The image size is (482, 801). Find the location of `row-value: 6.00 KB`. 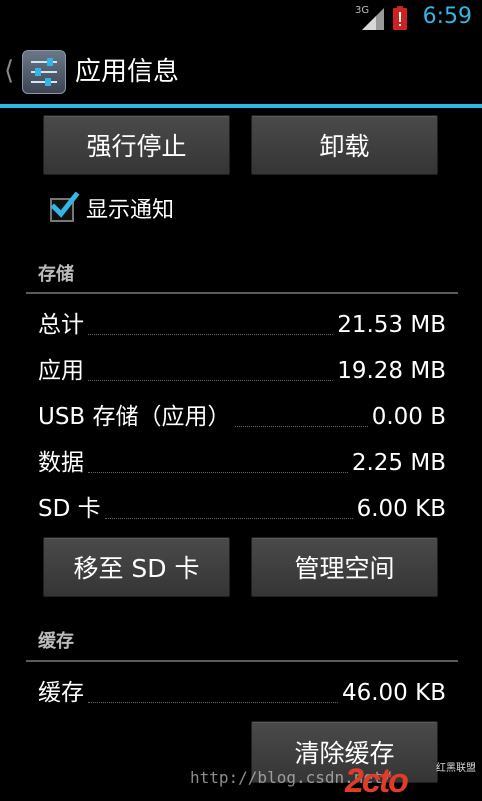

row-value: 6.00 KB is located at coordinates (401, 509).